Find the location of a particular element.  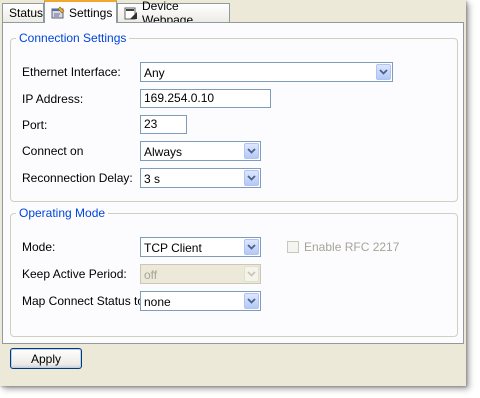

port-label: Port: is located at coordinates (35, 125).